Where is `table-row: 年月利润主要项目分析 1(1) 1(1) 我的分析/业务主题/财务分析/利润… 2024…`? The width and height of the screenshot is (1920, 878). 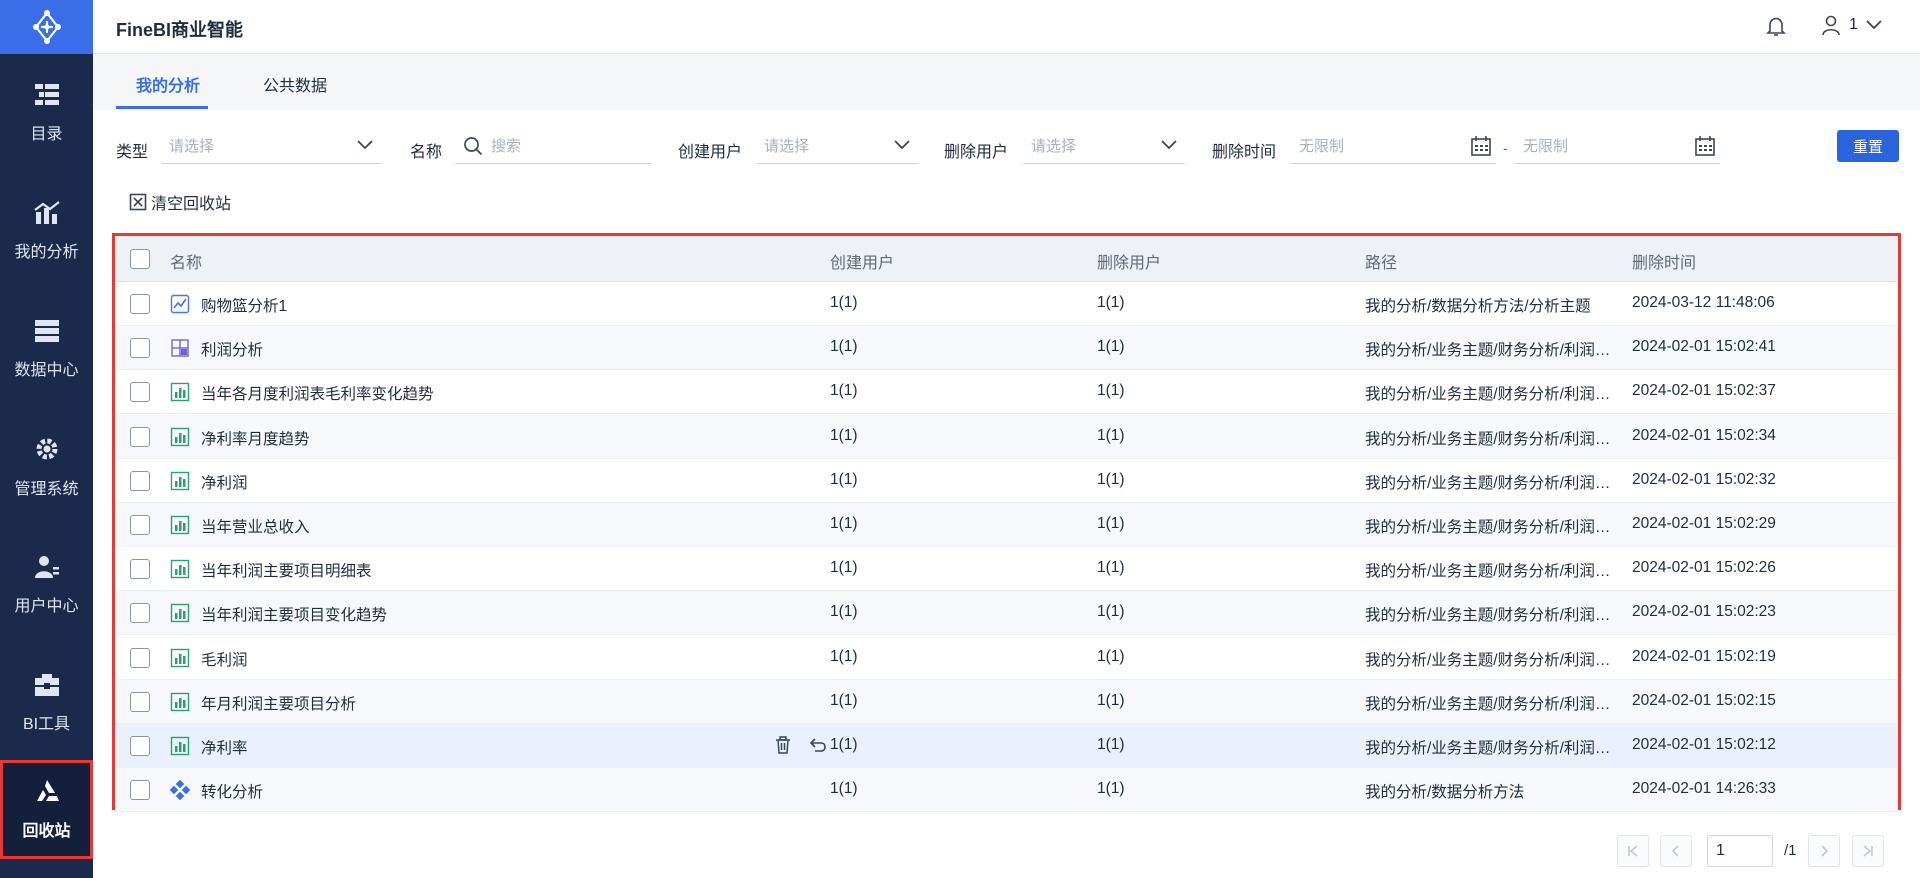
table-row: 年月利润主要项目分析 1(1) 1(1) 我的分析/业务主题/财务分析/利润… 2024… is located at coordinates (1006, 701).